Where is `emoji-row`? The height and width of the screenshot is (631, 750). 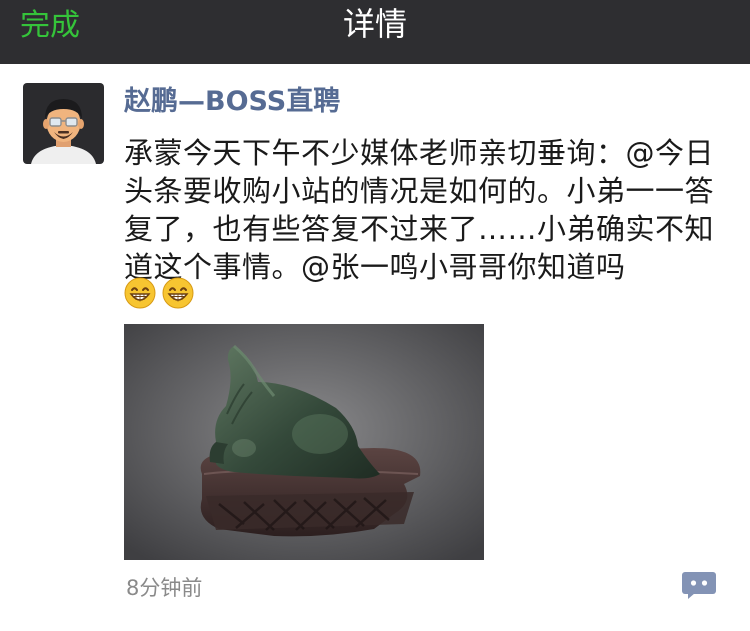 emoji-row is located at coordinates (159, 295).